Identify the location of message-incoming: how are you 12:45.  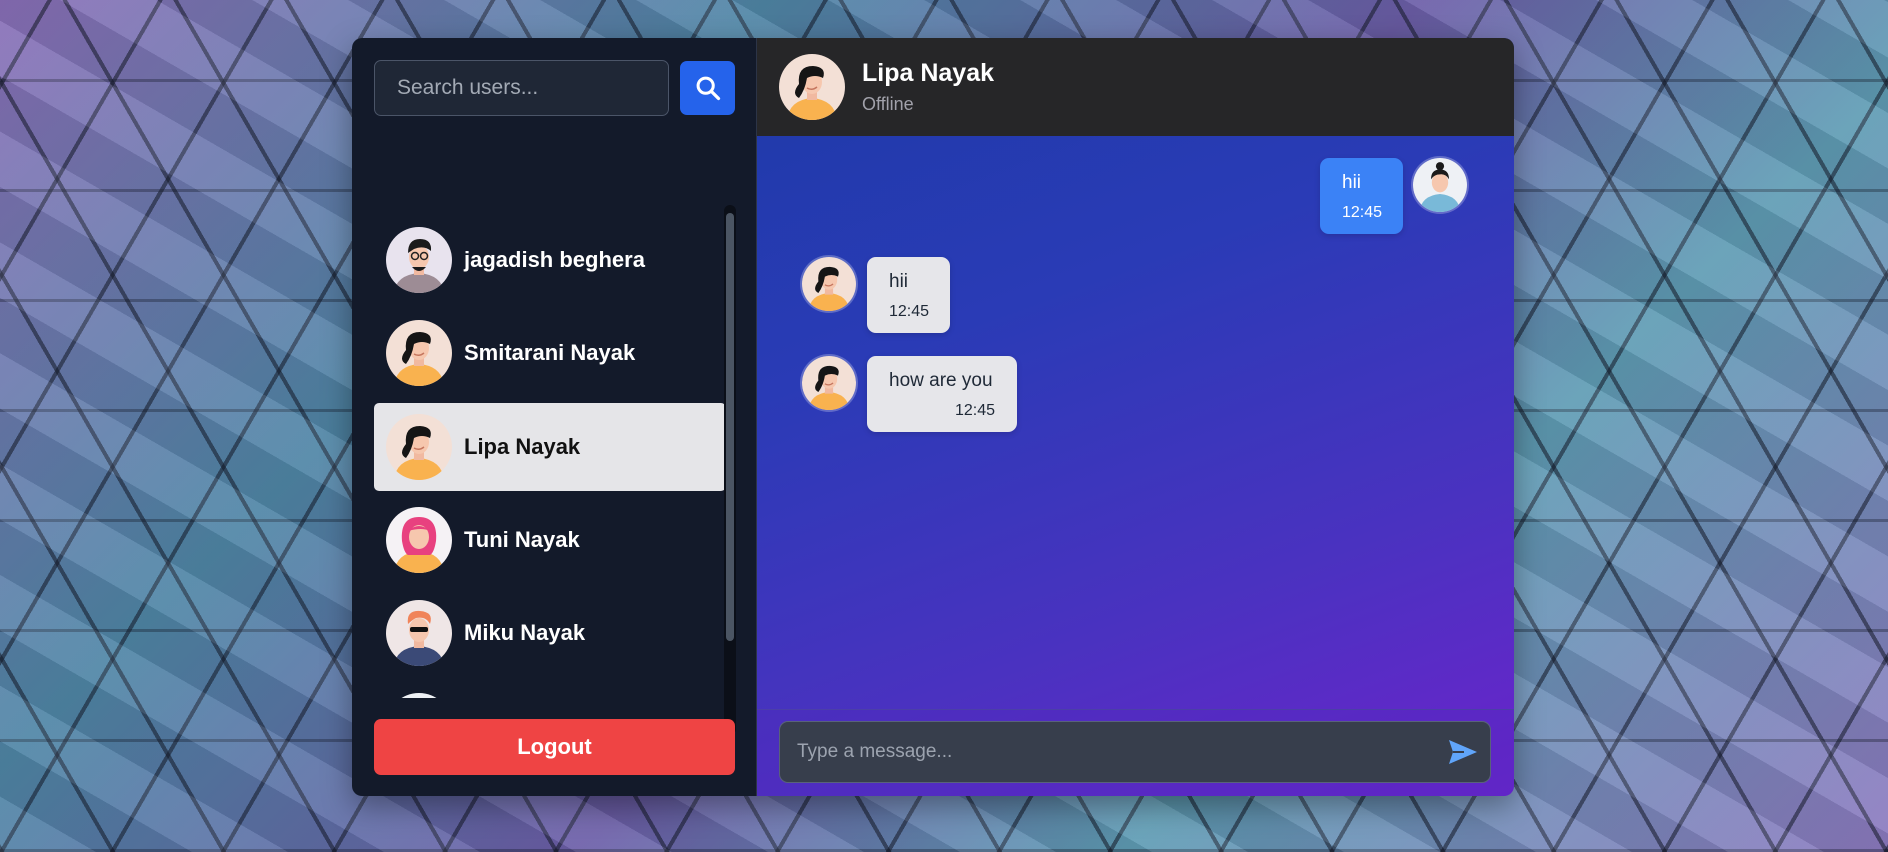
(942, 394).